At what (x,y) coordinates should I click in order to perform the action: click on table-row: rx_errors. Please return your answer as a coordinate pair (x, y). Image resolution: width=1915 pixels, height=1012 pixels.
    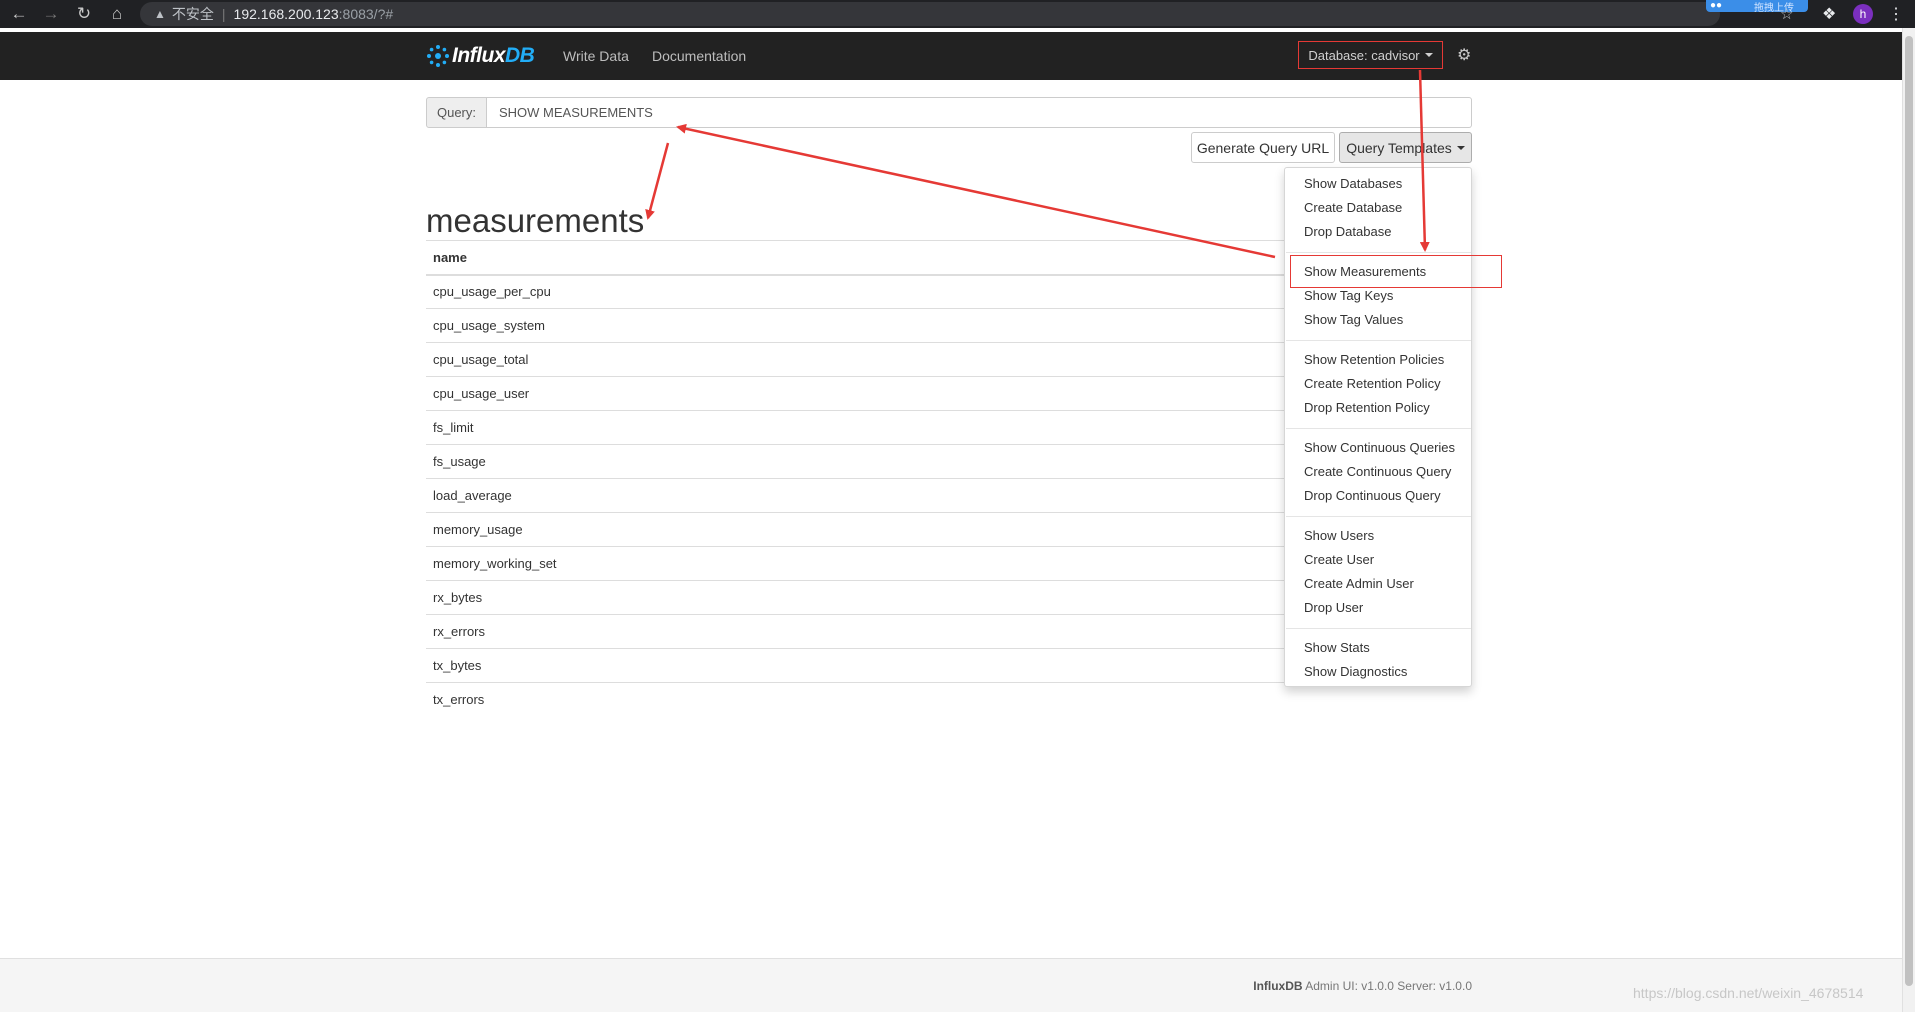
    Looking at the image, I should click on (855, 631).